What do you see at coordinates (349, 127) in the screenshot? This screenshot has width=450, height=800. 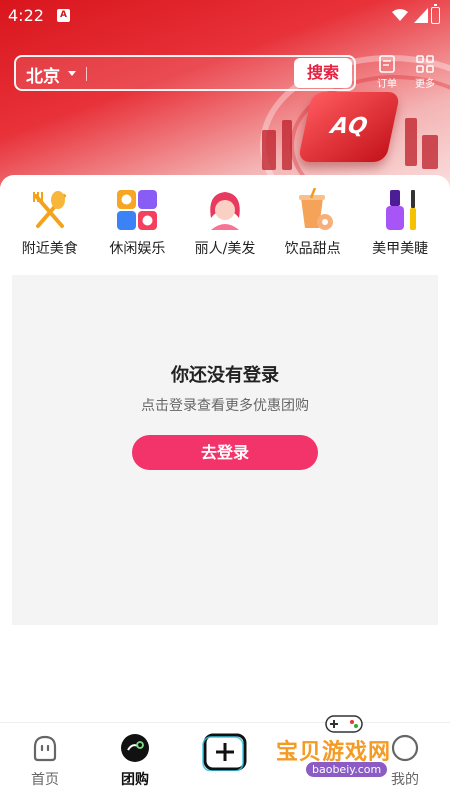 I see `banner-logo: AQ` at bounding box center [349, 127].